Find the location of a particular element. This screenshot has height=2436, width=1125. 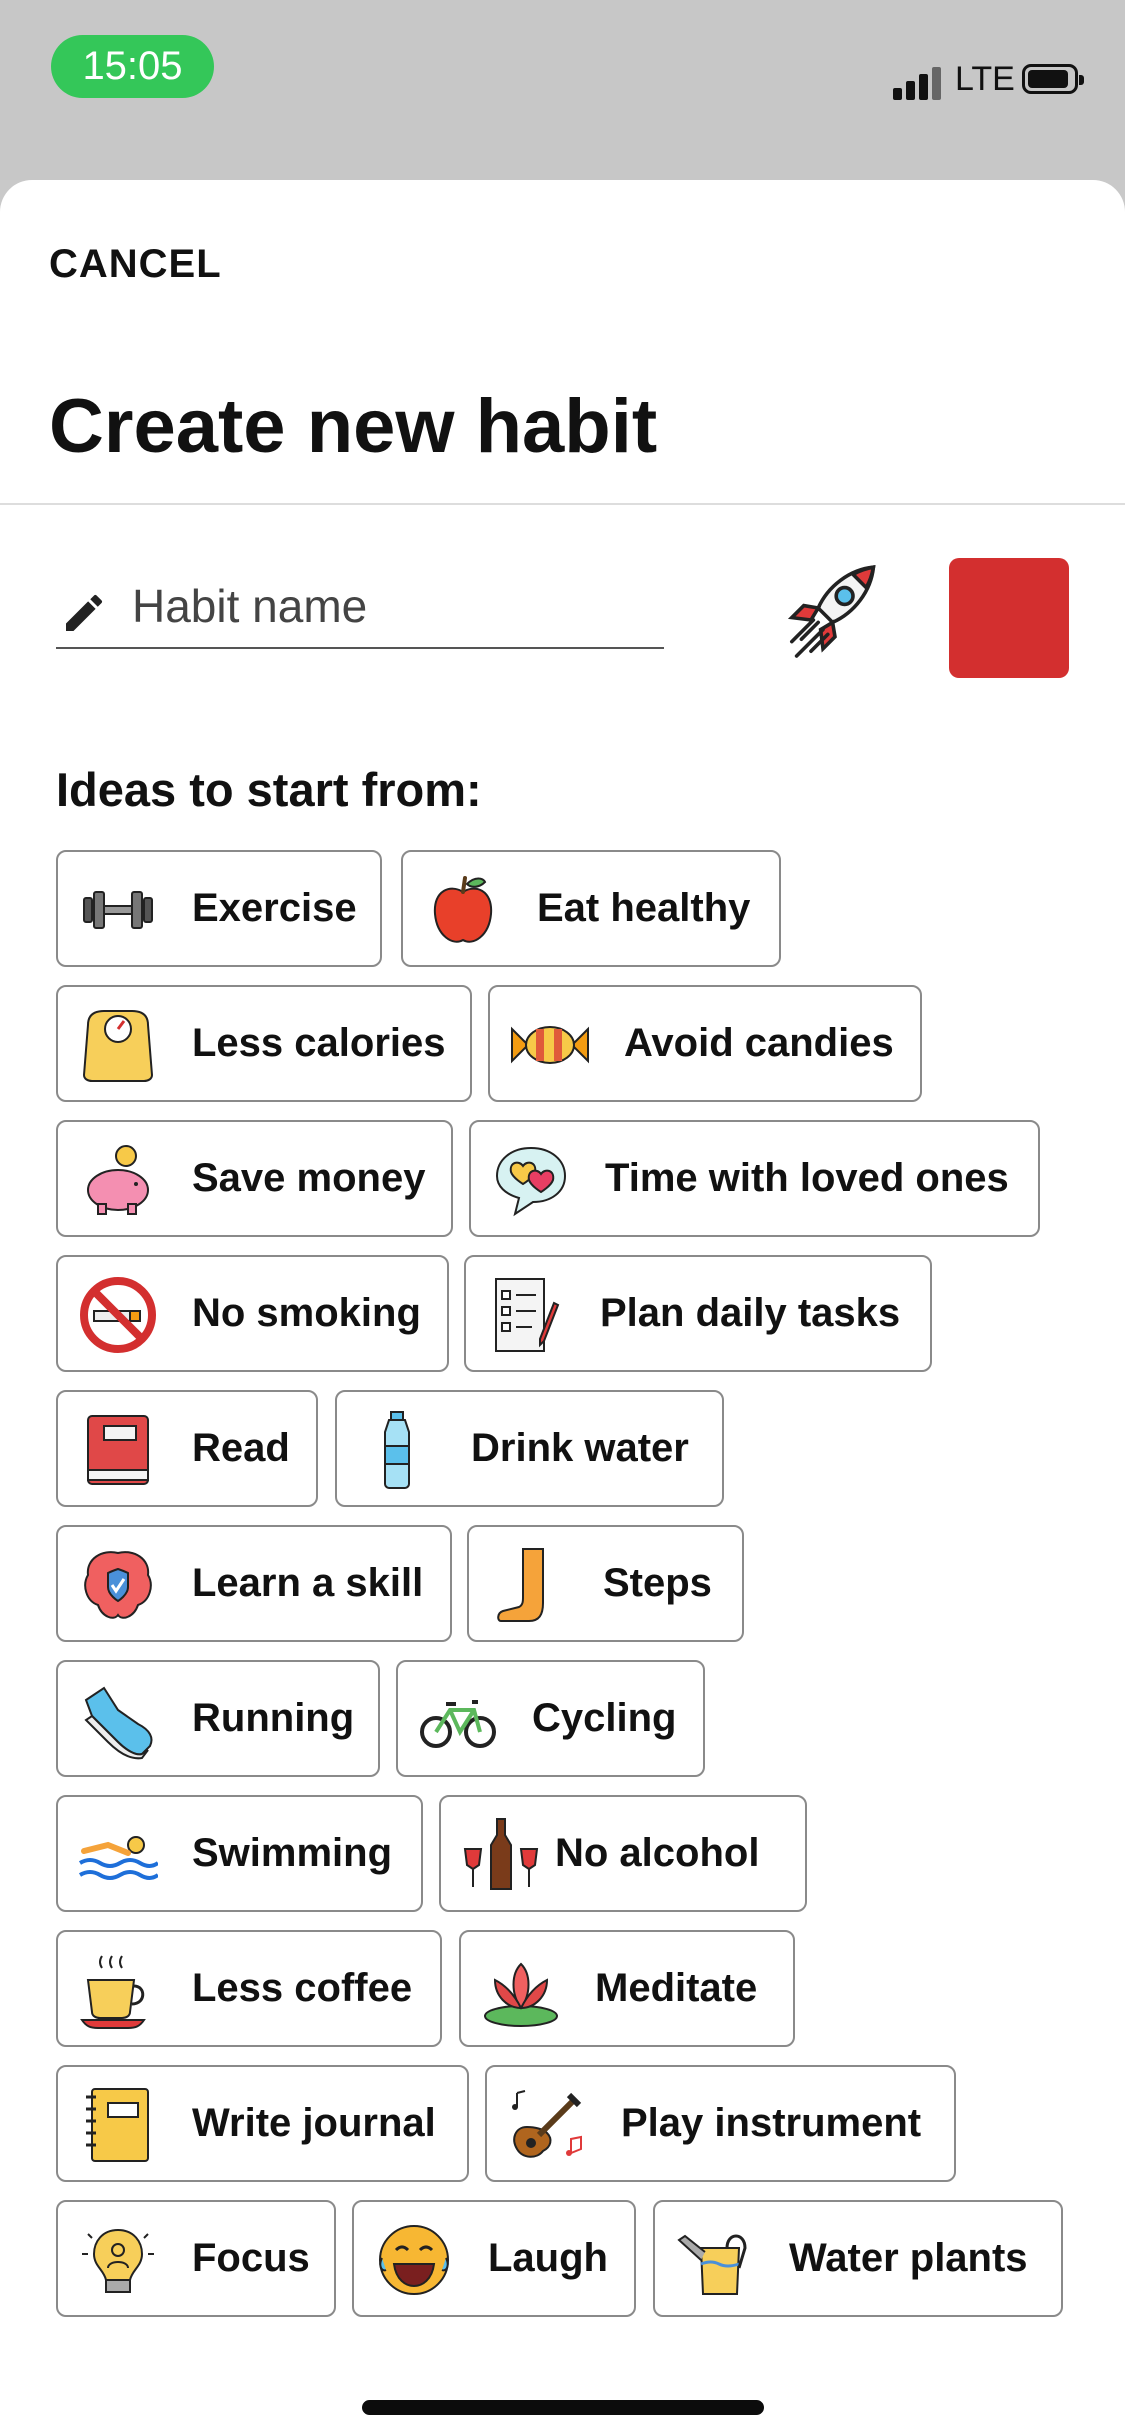

idea-chip-running: Running is located at coordinates (218, 1718).